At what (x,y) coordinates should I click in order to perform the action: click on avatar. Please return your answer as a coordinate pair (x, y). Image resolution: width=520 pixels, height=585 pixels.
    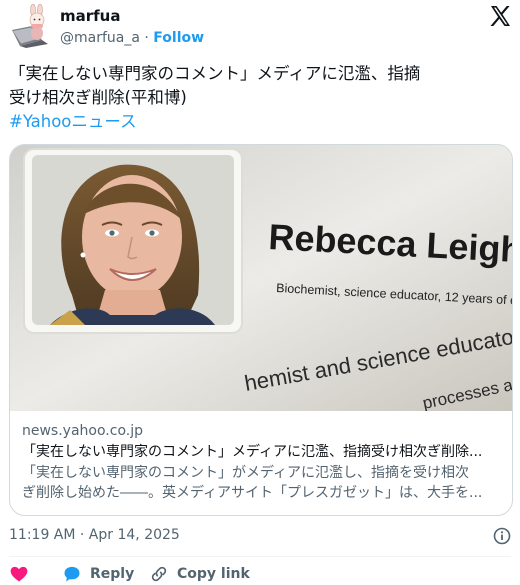
    Looking at the image, I should click on (30, 26).